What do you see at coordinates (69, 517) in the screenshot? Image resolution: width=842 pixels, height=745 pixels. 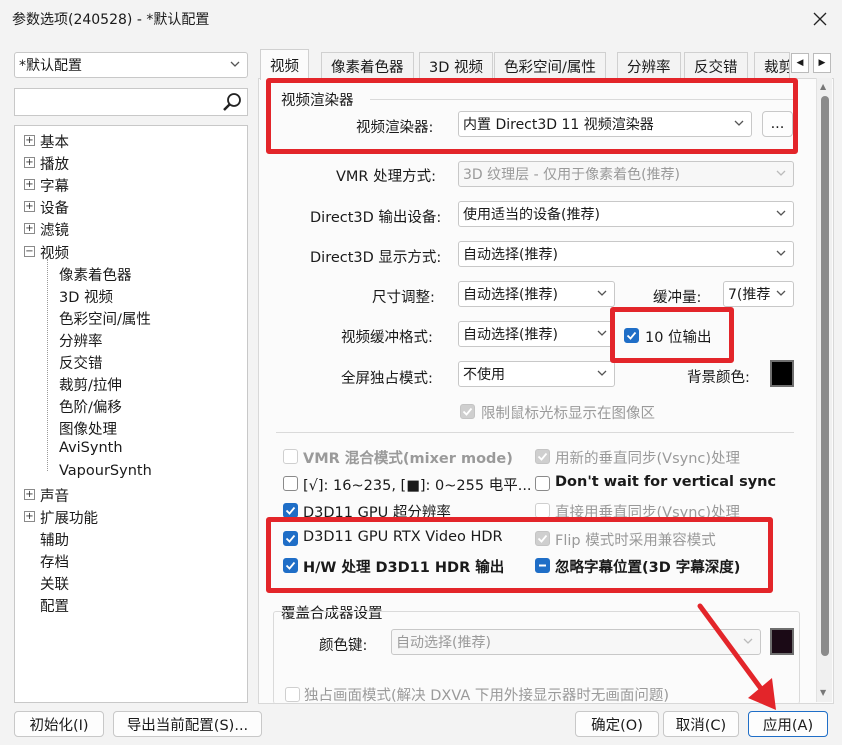 I see `tree-item: 扩展功能` at bounding box center [69, 517].